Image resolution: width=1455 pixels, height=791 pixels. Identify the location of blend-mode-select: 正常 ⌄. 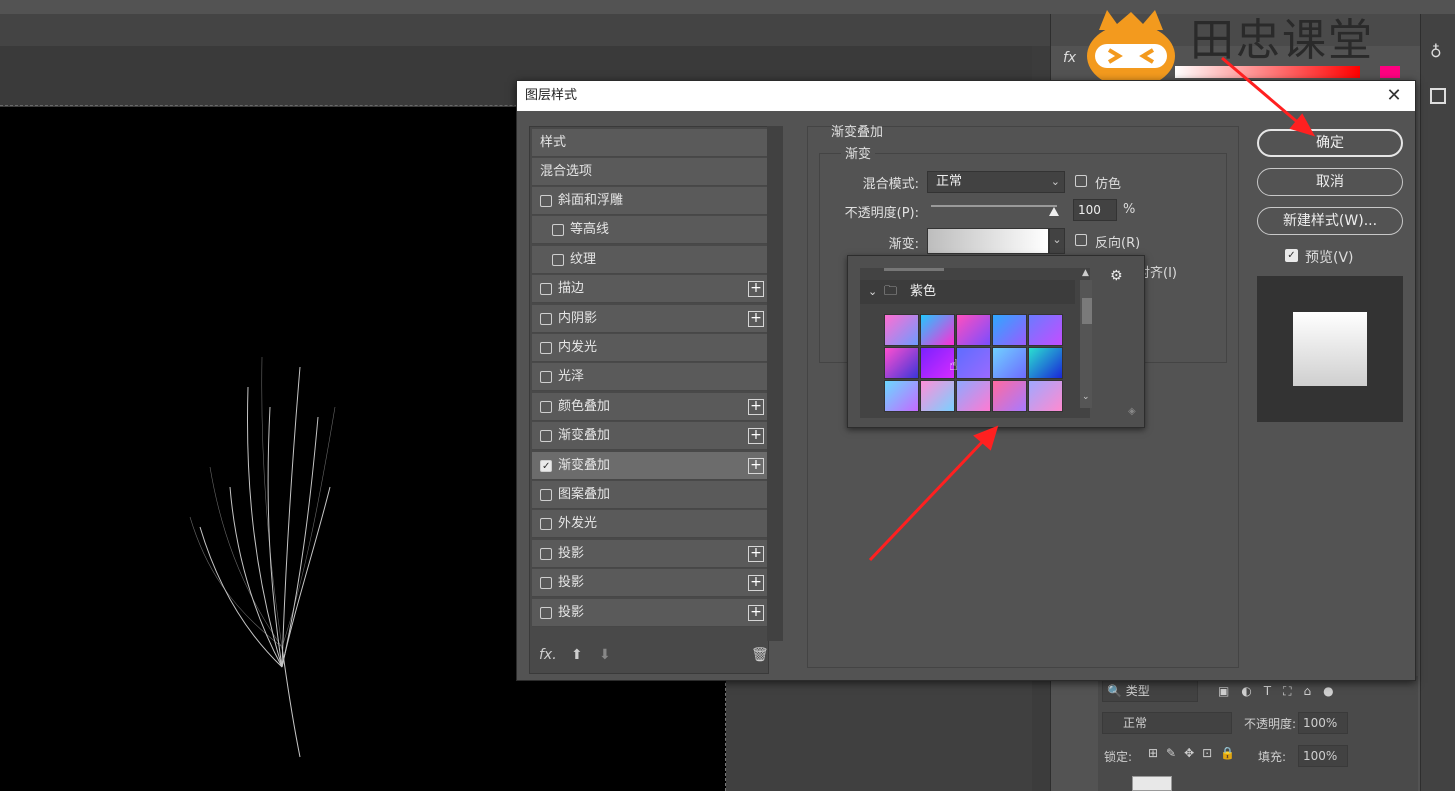
(996, 182).